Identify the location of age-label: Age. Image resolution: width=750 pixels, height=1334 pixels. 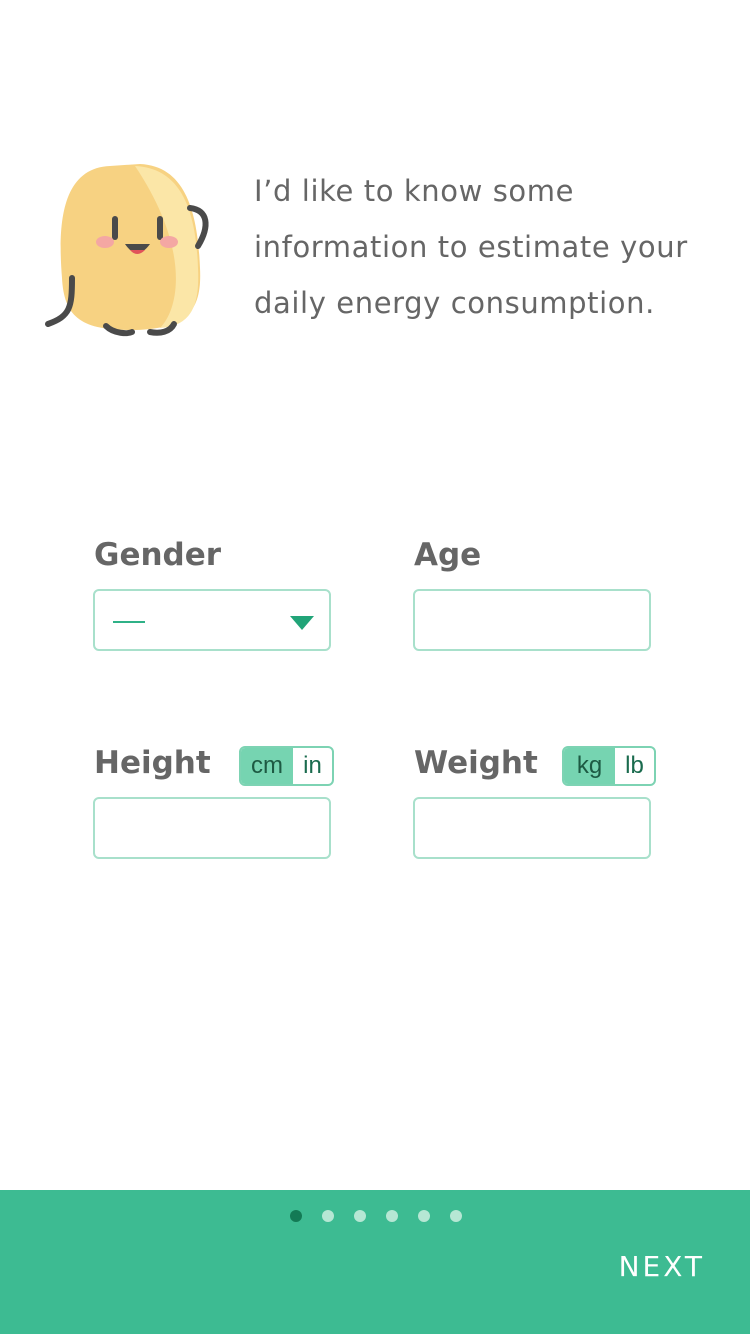
(448, 555).